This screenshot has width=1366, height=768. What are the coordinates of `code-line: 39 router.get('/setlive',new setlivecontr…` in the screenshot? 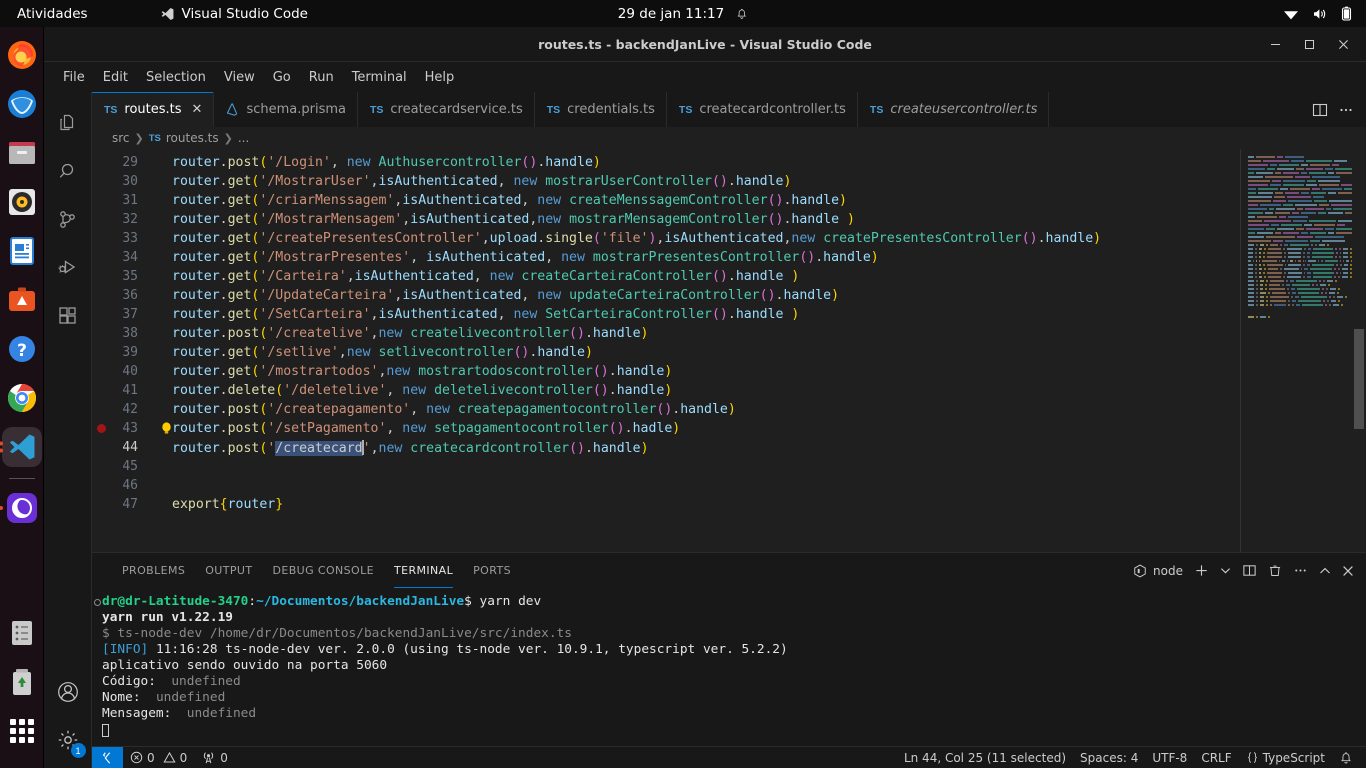 It's located at (729, 352).